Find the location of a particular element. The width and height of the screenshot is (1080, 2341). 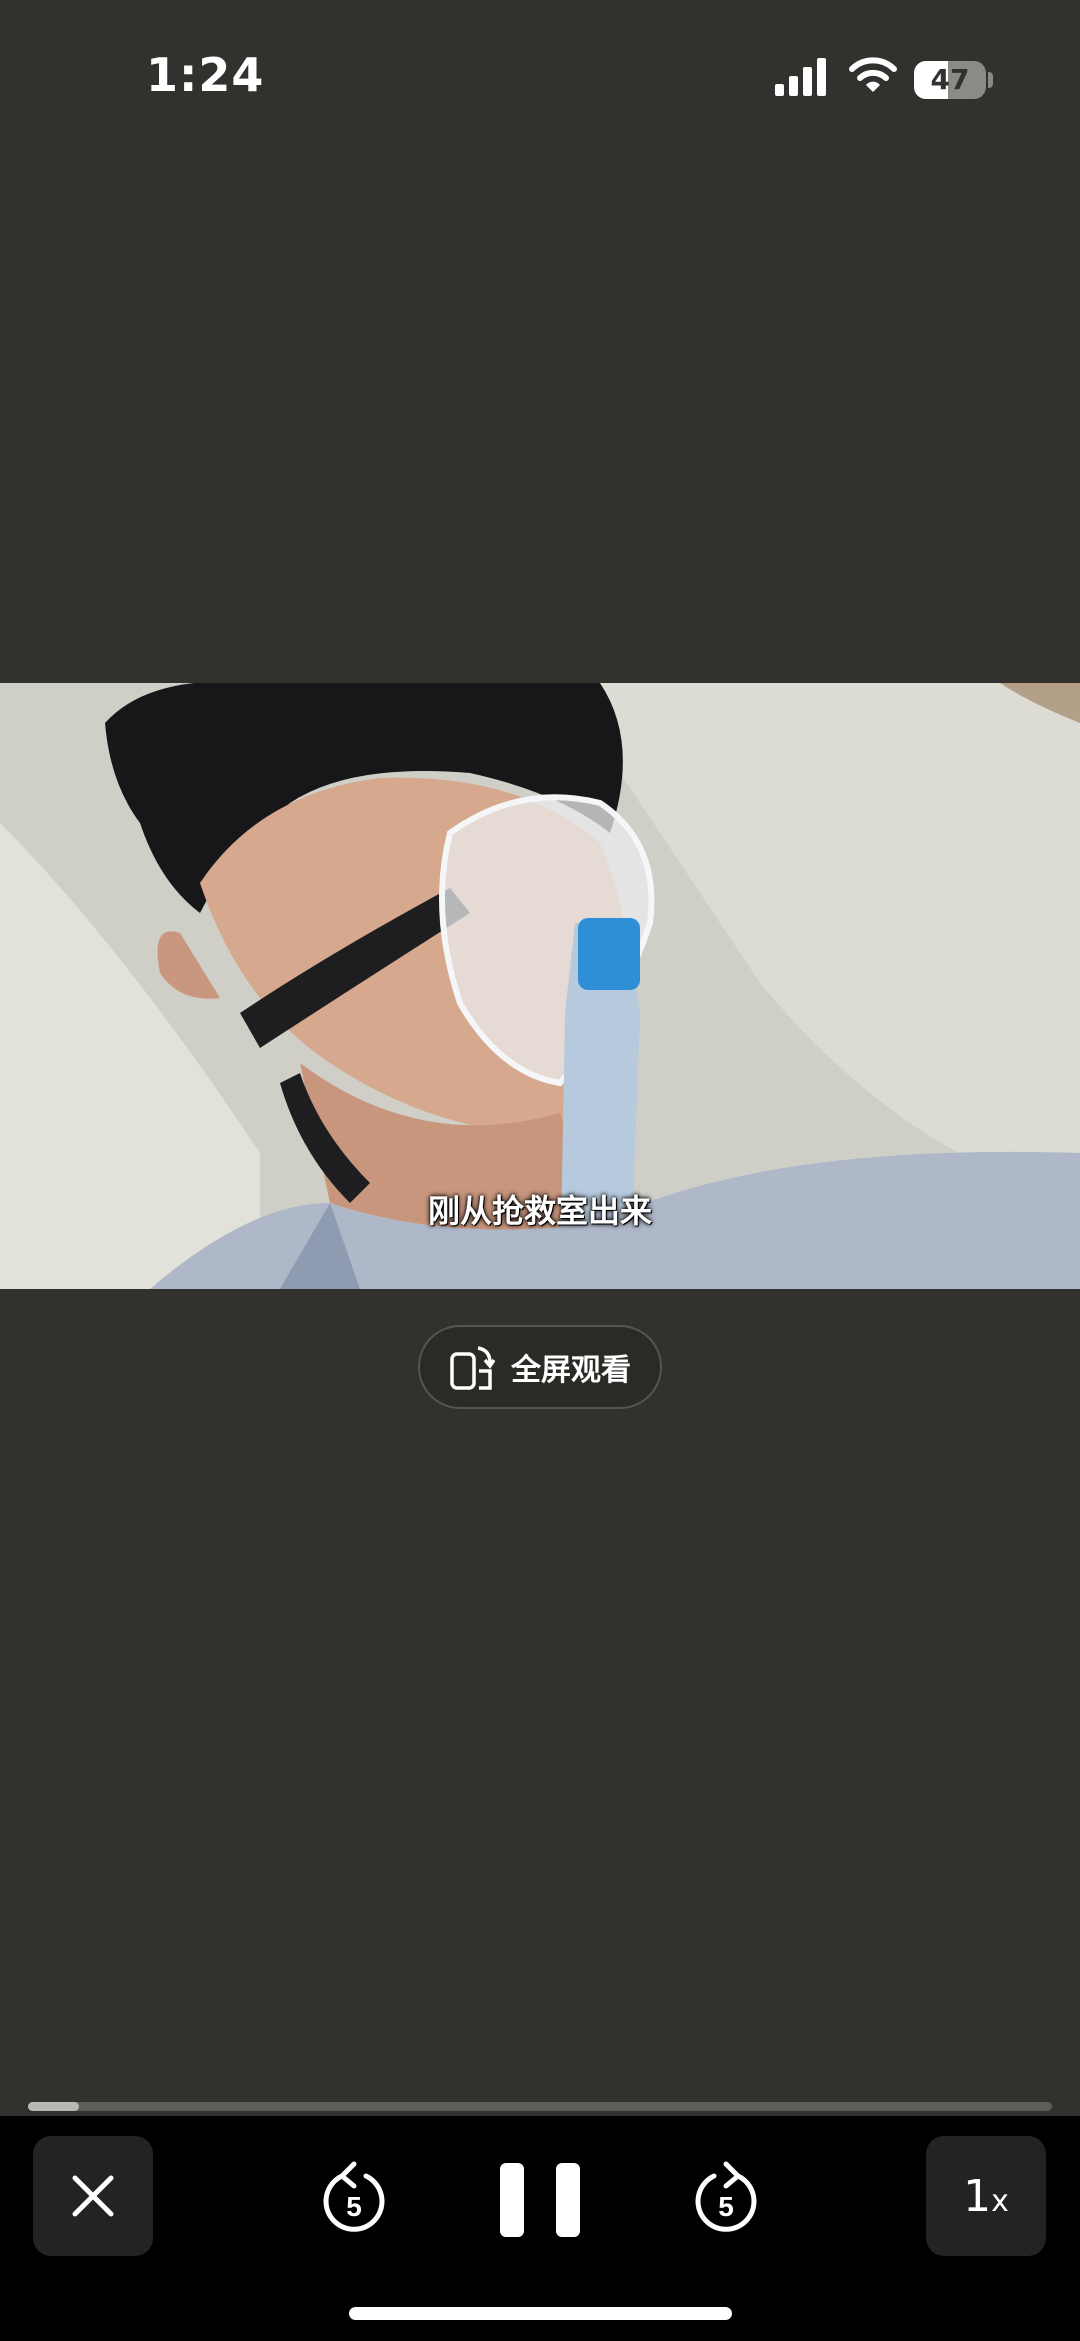

forward-5-seconds-button: 5 is located at coordinates (726, 2196).